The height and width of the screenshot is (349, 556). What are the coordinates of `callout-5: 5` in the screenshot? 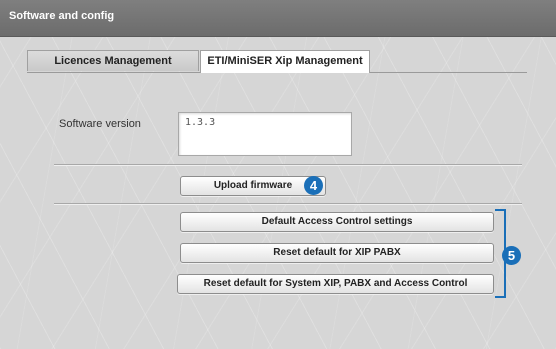 It's located at (511, 255).